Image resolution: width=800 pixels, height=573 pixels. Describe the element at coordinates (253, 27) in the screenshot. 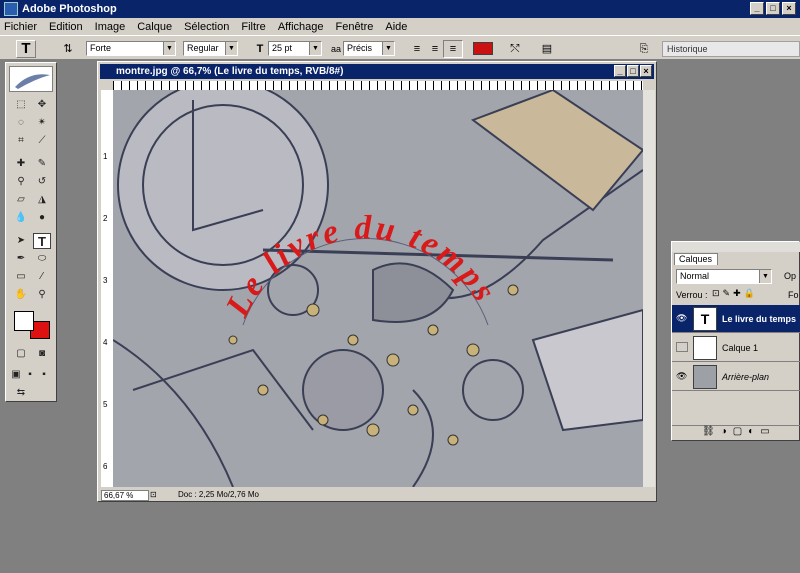

I see `menu-filtre: Filtre` at that location.